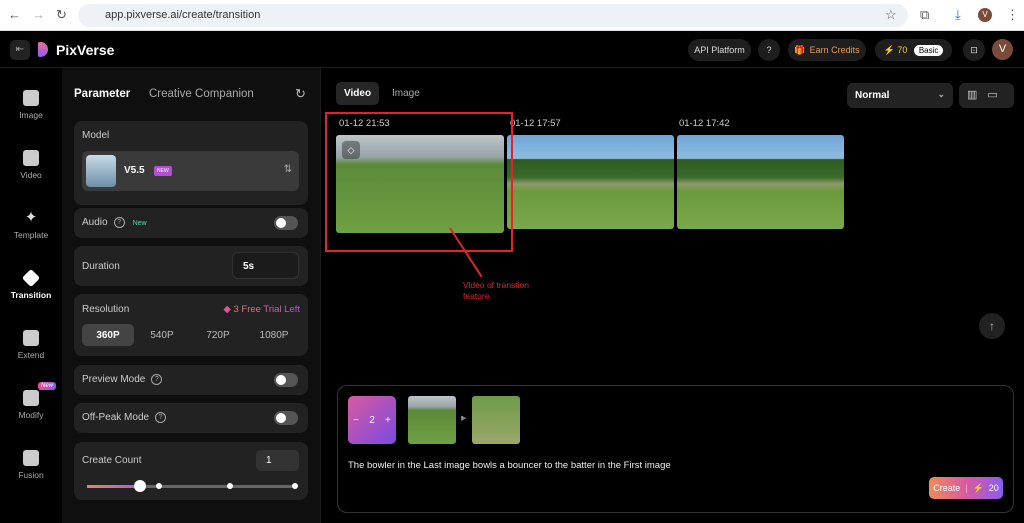 The width and height of the screenshot is (1024, 523). What do you see at coordinates (43, 49) in the screenshot?
I see `pixverse-logo-icon` at bounding box center [43, 49].